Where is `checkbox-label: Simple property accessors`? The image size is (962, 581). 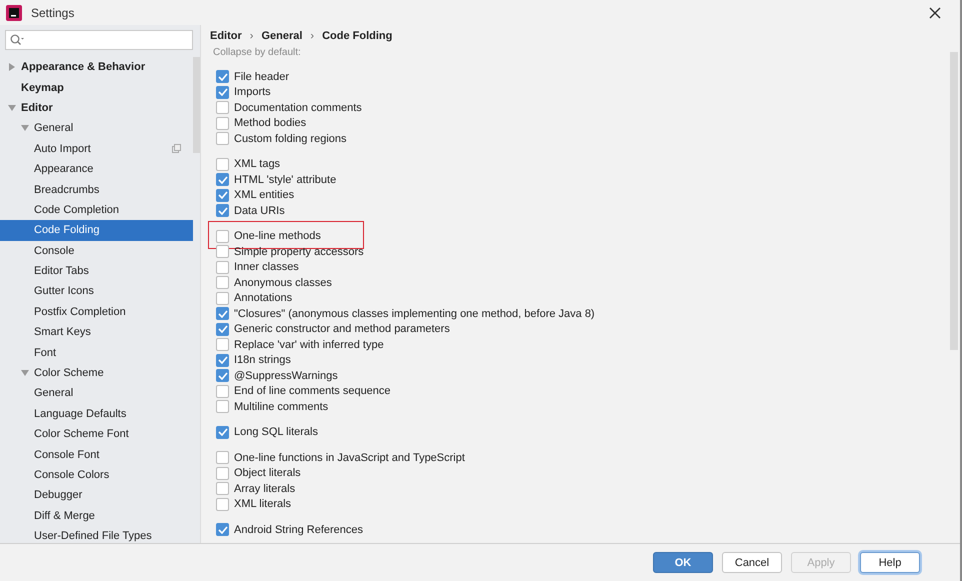
checkbox-label: Simple property accessors is located at coordinates (299, 252).